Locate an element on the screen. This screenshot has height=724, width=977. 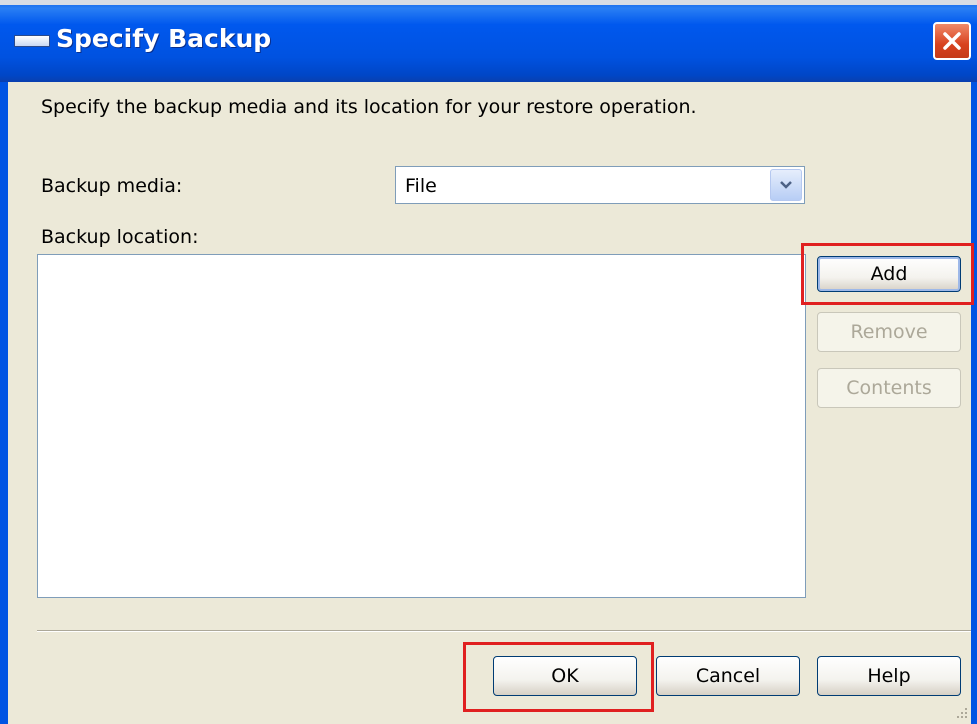
chevron-down-icon is located at coordinates (786, 185).